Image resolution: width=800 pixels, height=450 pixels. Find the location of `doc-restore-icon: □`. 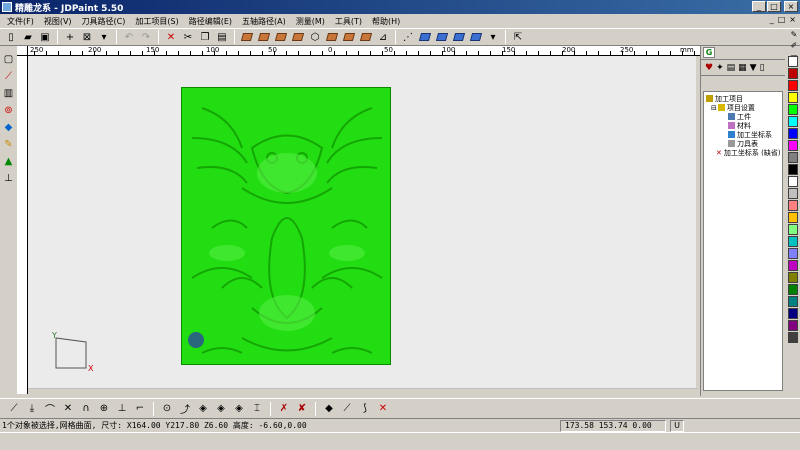

doc-restore-icon: □ is located at coordinates (782, 19).